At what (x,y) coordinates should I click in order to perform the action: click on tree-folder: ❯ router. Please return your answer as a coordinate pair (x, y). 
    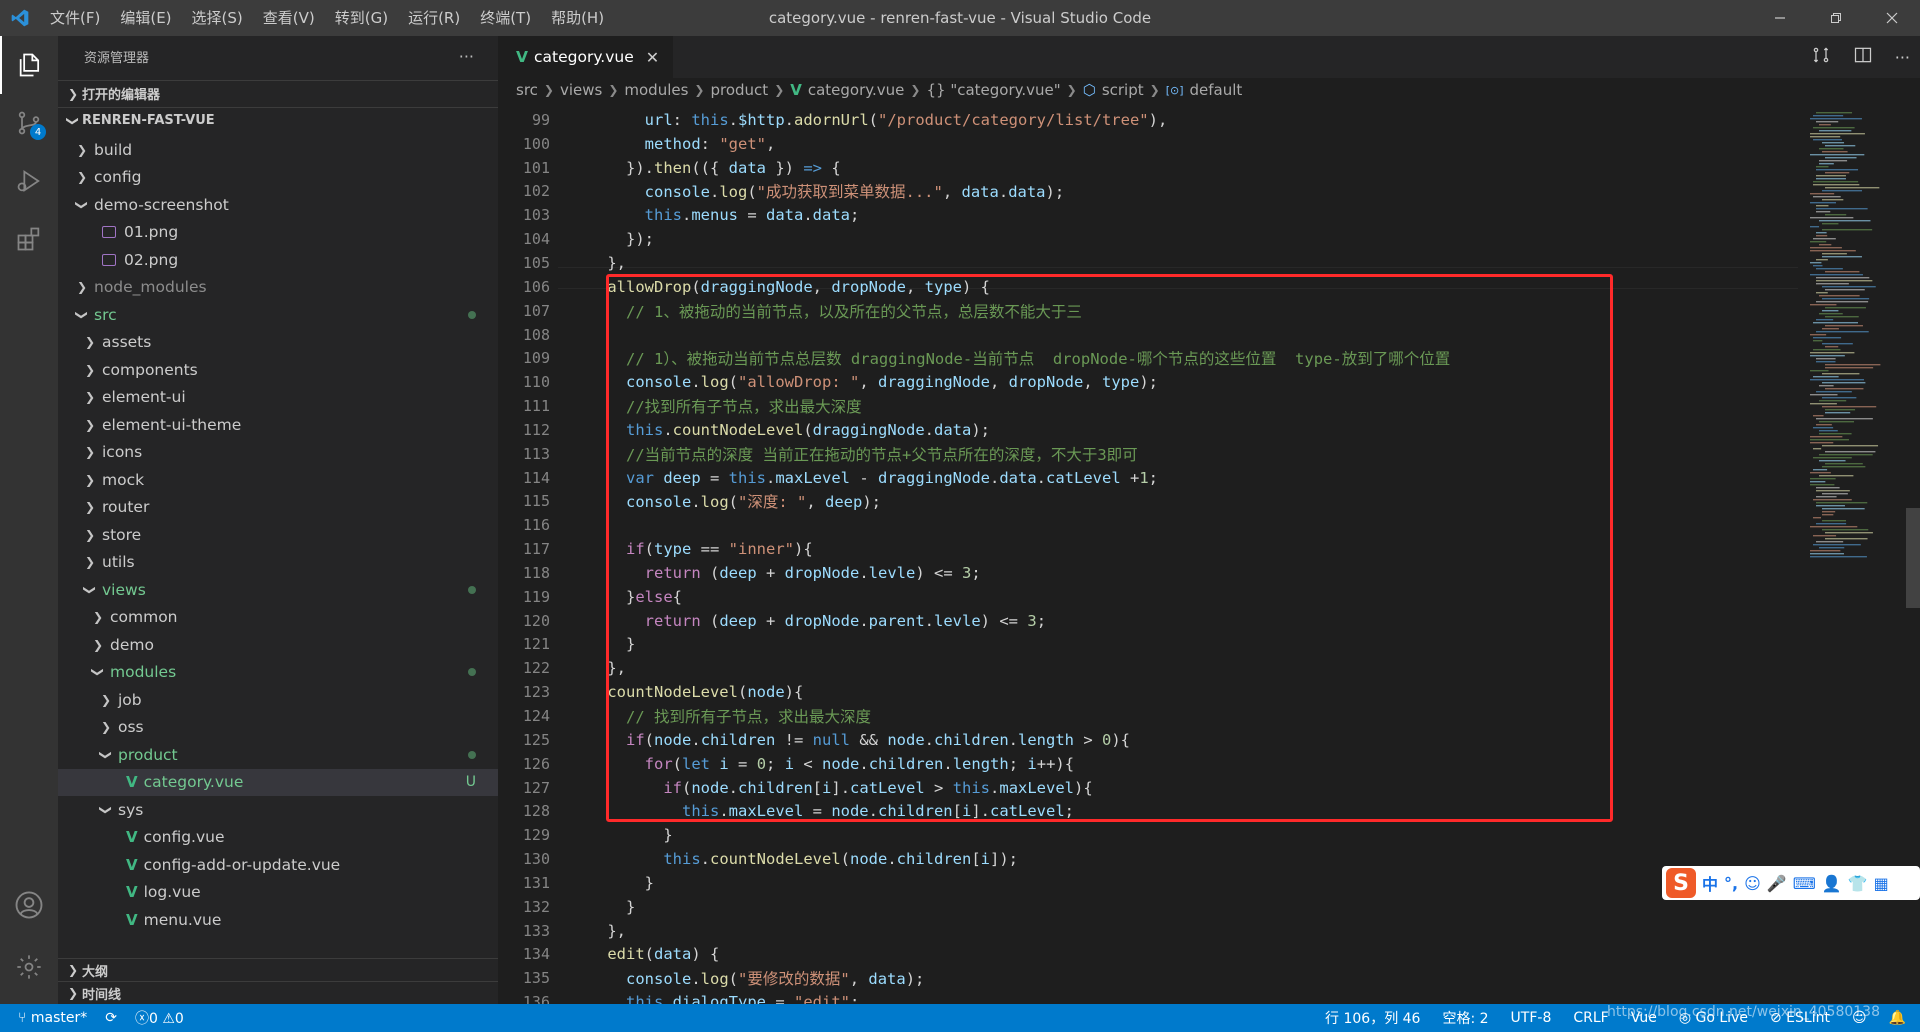
    Looking at the image, I should click on (278, 508).